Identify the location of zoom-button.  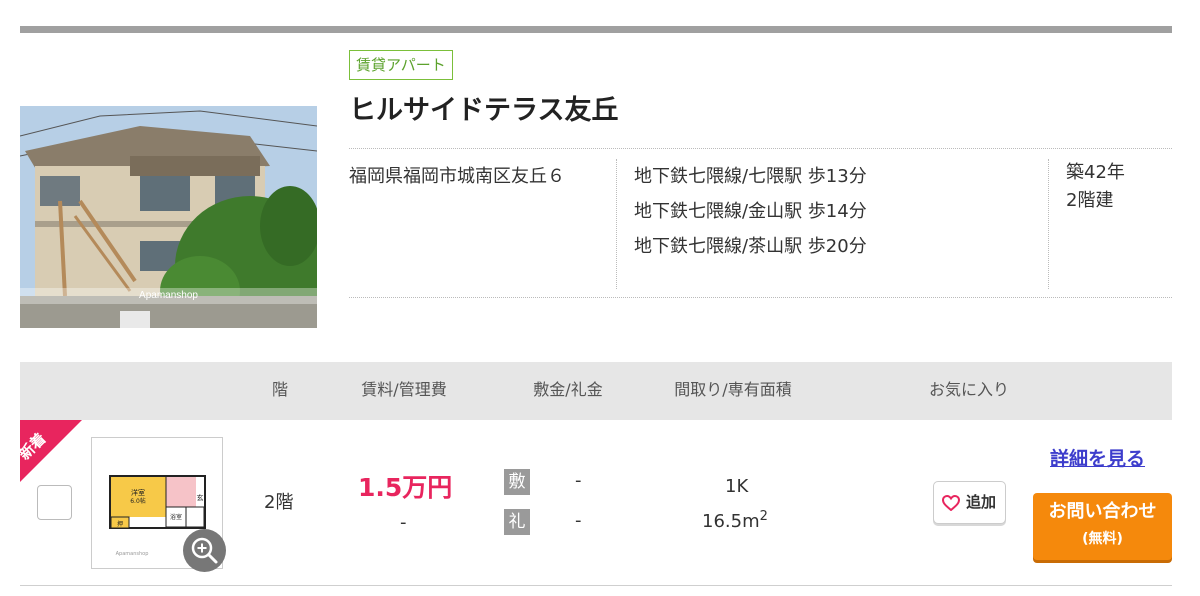
(204, 550).